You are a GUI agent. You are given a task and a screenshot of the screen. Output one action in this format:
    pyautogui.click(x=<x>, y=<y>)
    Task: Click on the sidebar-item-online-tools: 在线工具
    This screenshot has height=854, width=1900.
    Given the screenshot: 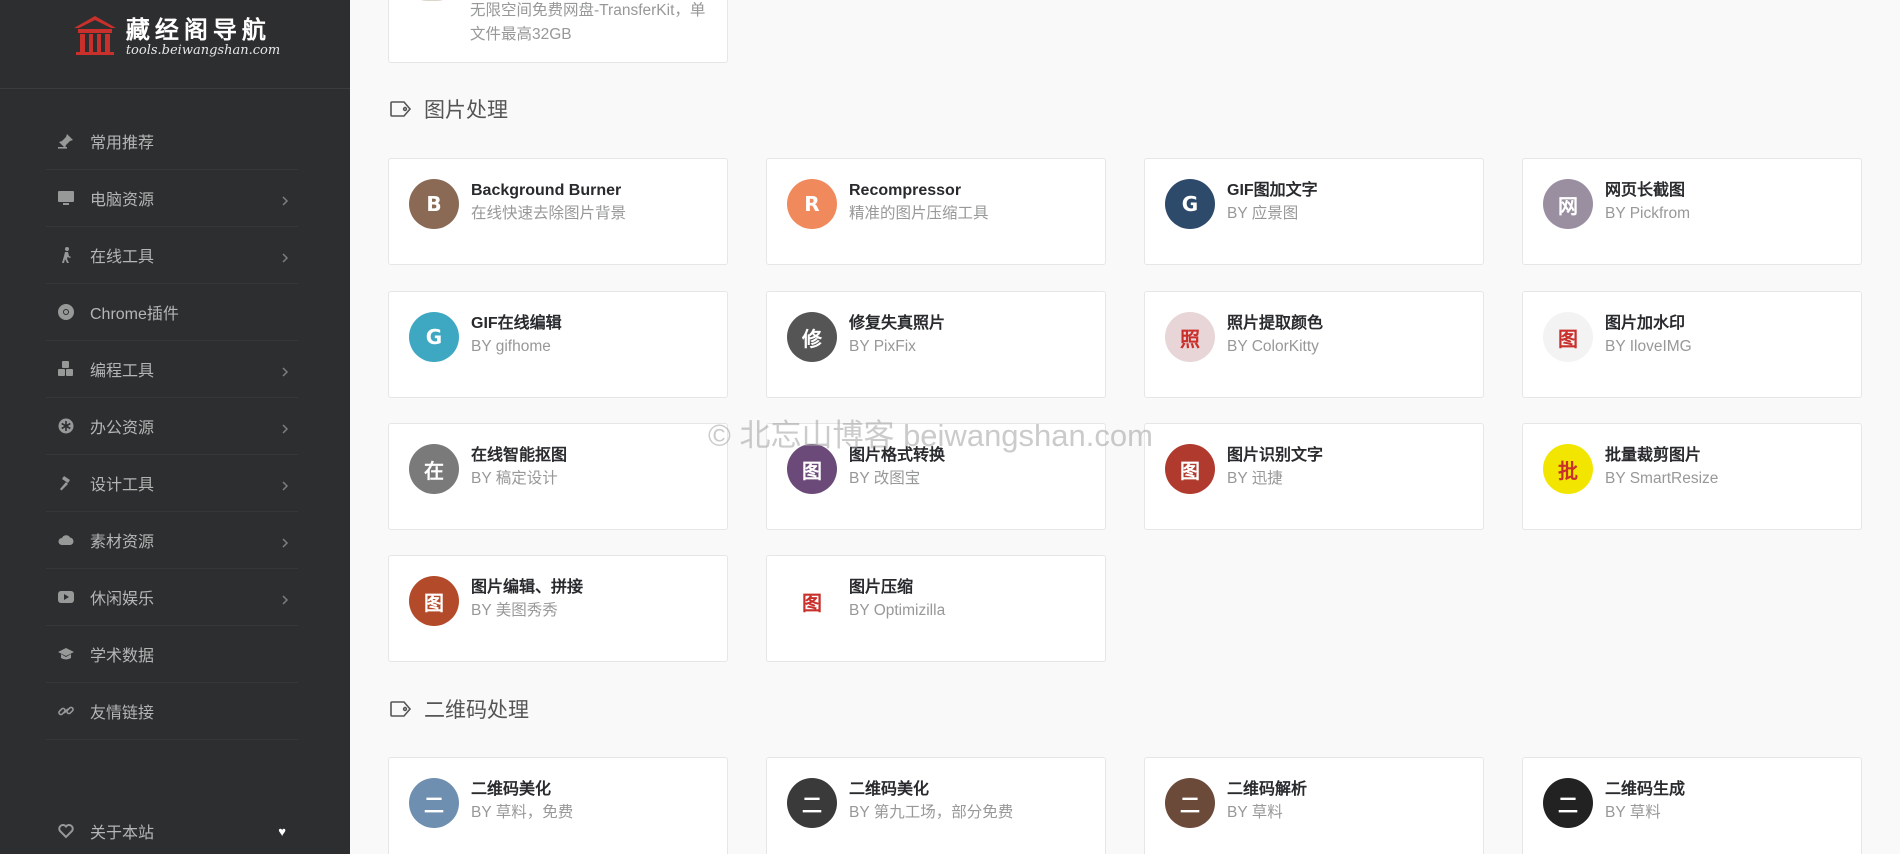 What is the action you would take?
    pyautogui.click(x=172, y=255)
    